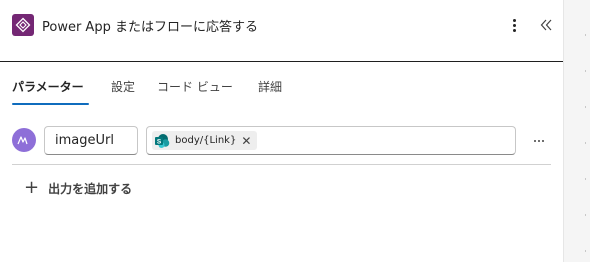  Describe the element at coordinates (195, 86) in the screenshot. I see `tab-code-view: コード ビュー` at that location.